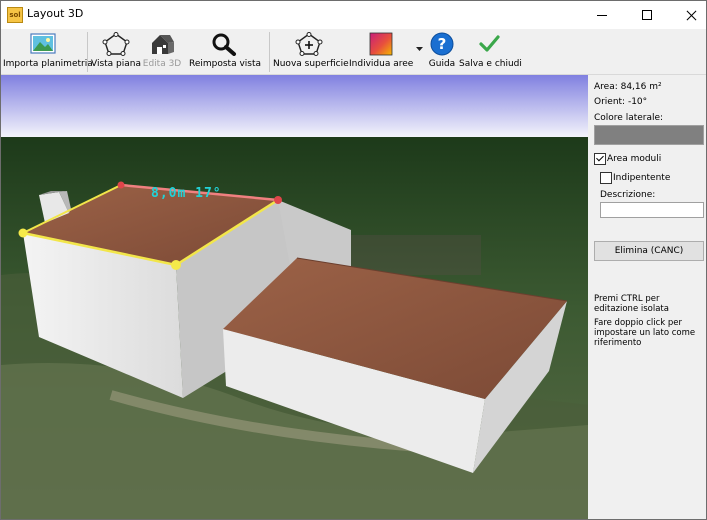 The height and width of the screenshot is (520, 707). I want to click on help-button: ? Guida, so click(442, 51).